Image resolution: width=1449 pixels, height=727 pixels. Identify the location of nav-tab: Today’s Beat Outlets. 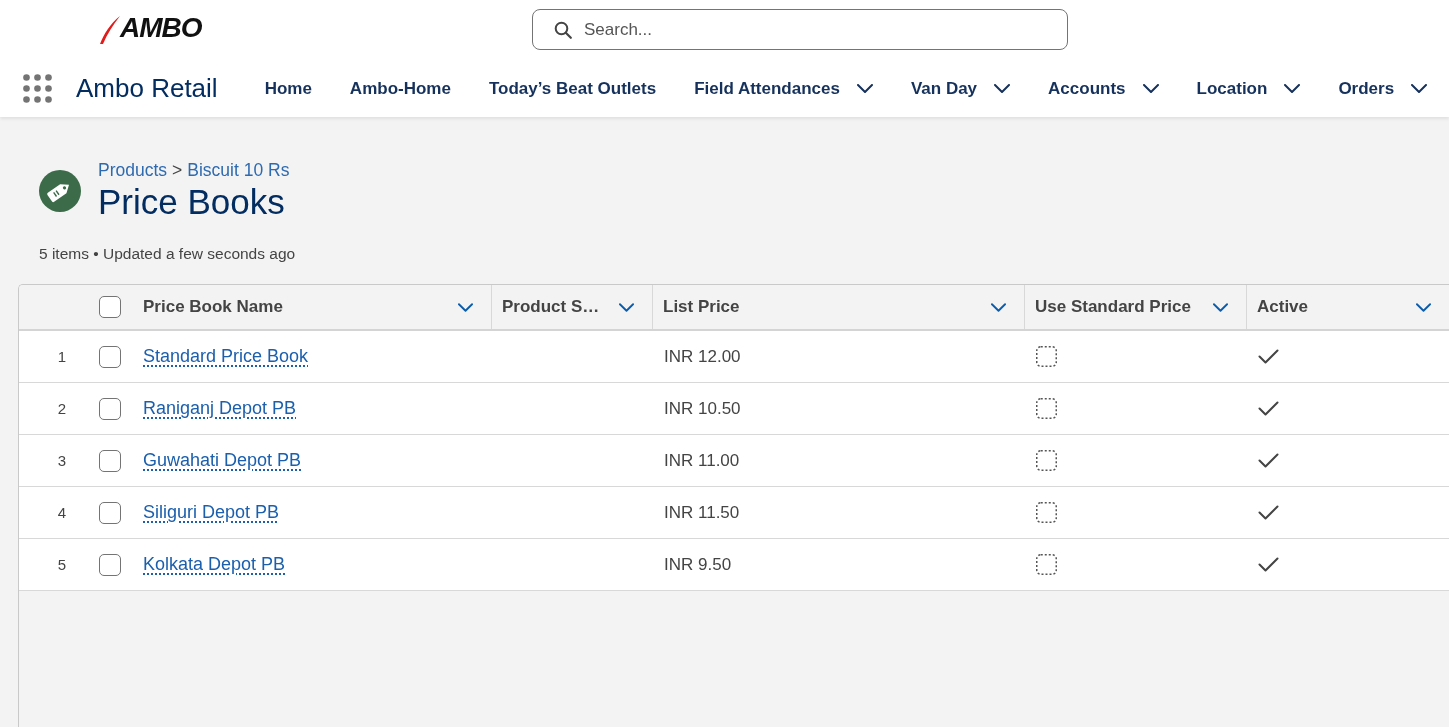
(572, 88).